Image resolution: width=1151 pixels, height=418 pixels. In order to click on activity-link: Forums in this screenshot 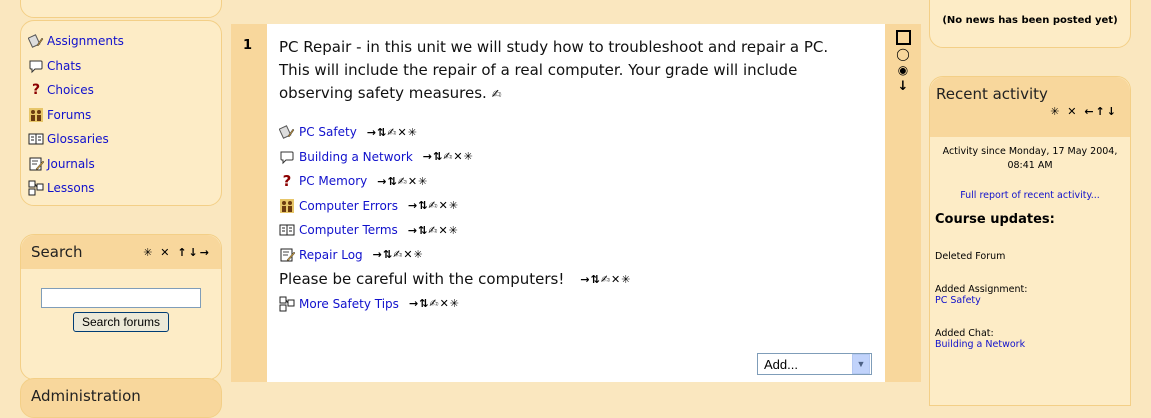, I will do `click(69, 115)`.